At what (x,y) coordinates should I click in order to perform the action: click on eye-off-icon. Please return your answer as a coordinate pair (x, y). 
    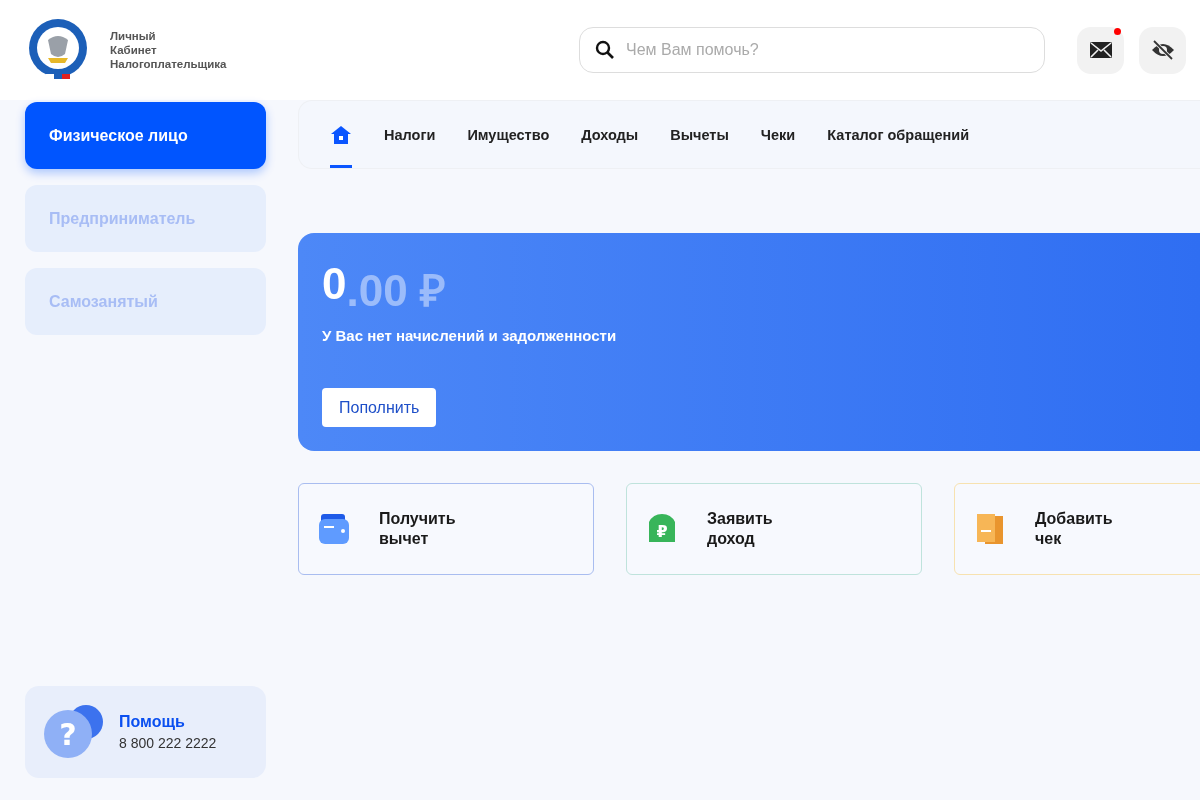
    Looking at the image, I should click on (1162, 50).